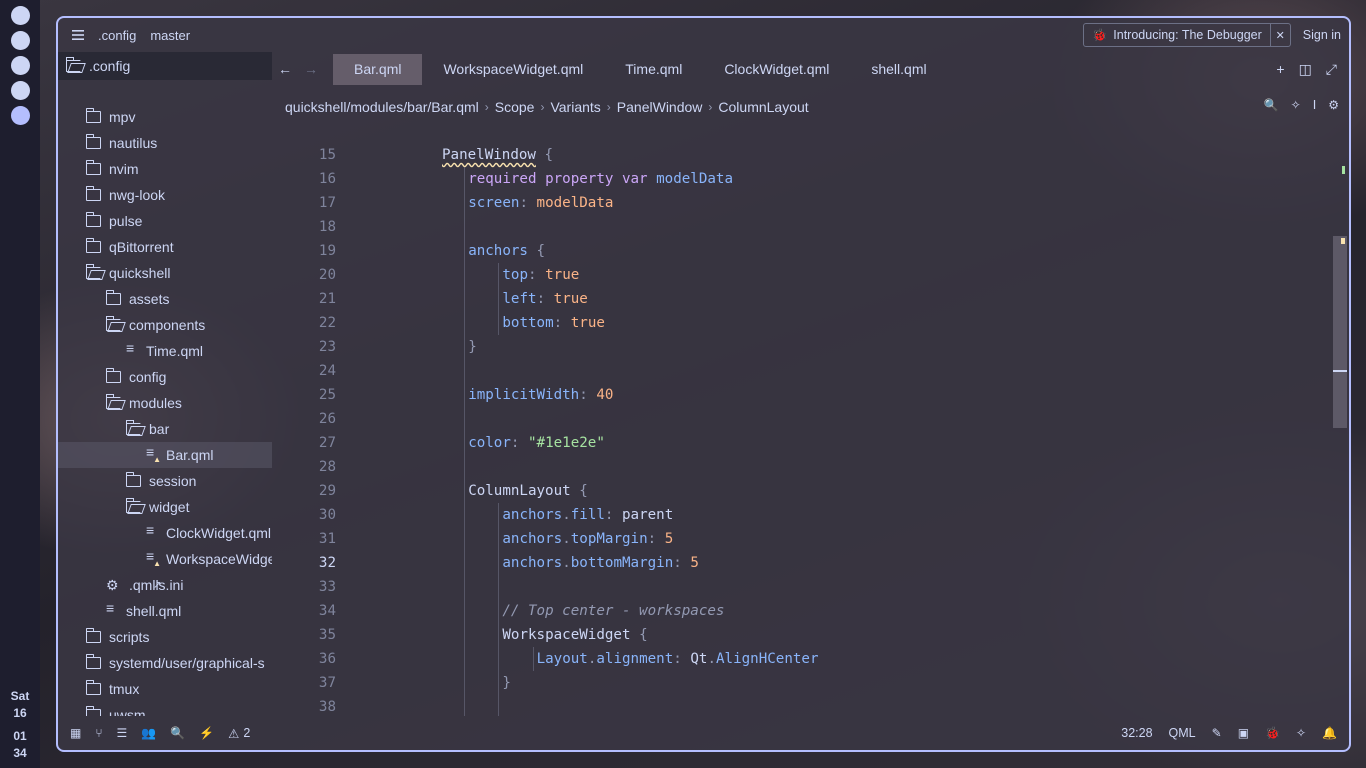 This screenshot has height=768, width=1366. What do you see at coordinates (126, 221) in the screenshot?
I see `tree-item-label: pulse` at bounding box center [126, 221].